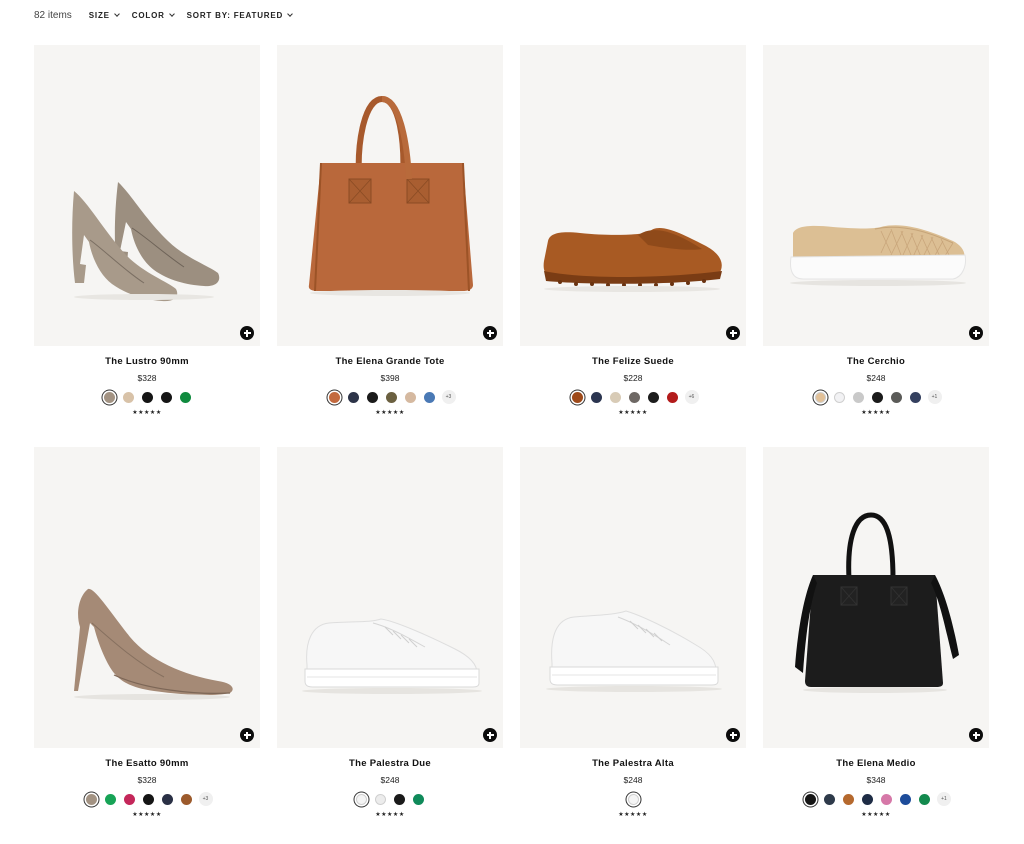 The width and height of the screenshot is (1024, 844). I want to click on product-price: $328, so click(147, 780).